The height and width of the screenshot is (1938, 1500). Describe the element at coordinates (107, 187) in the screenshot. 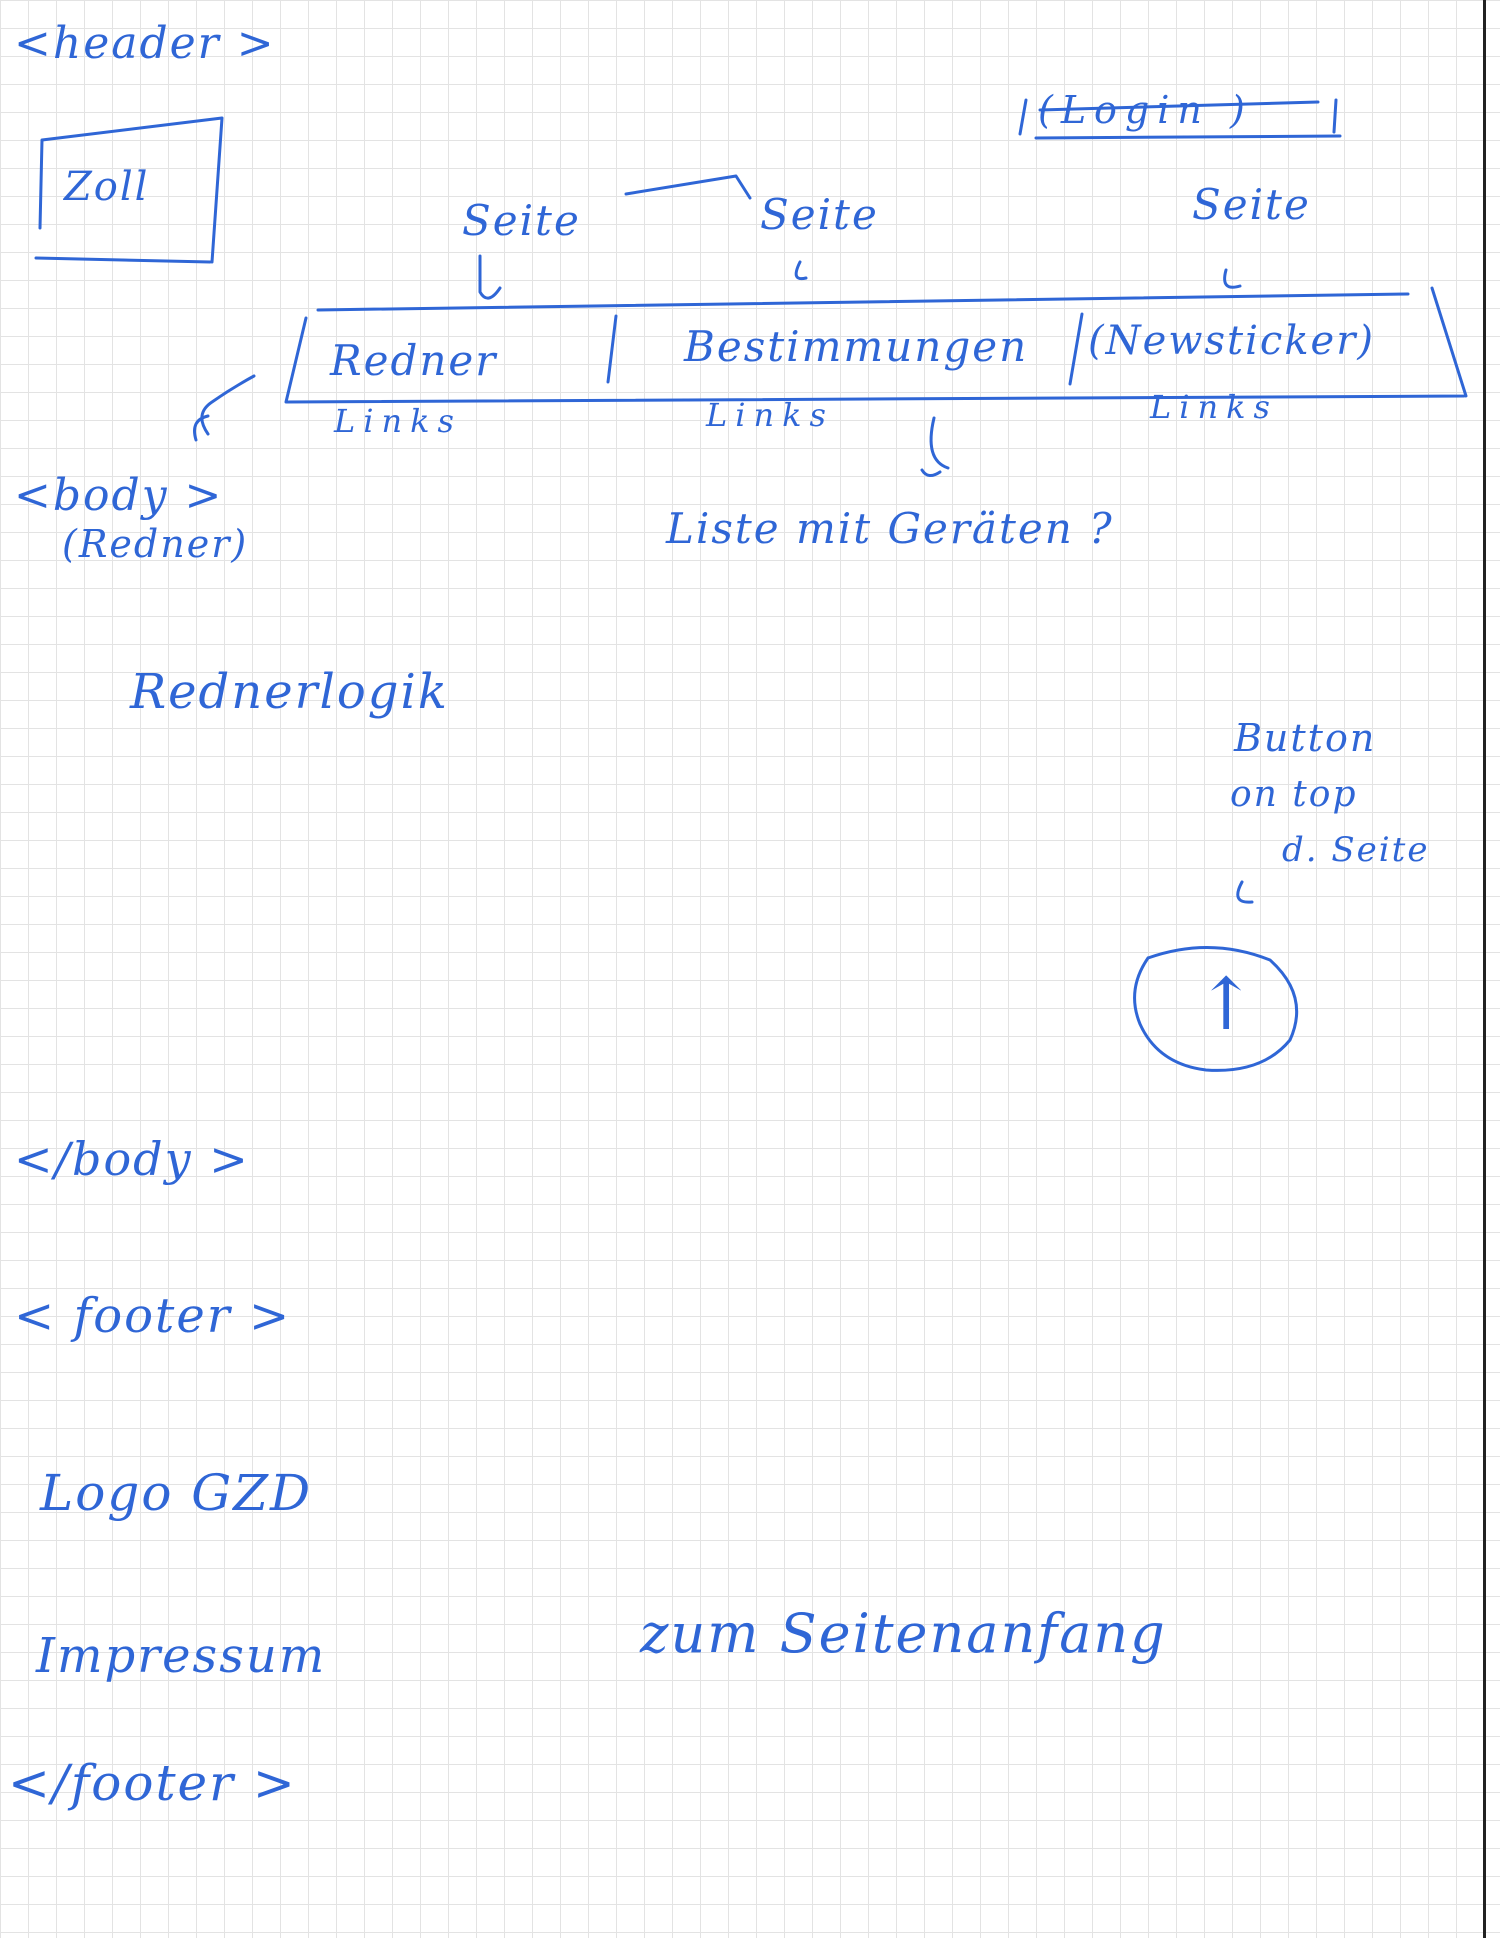

I see `logo-box-label: Zoll` at that location.